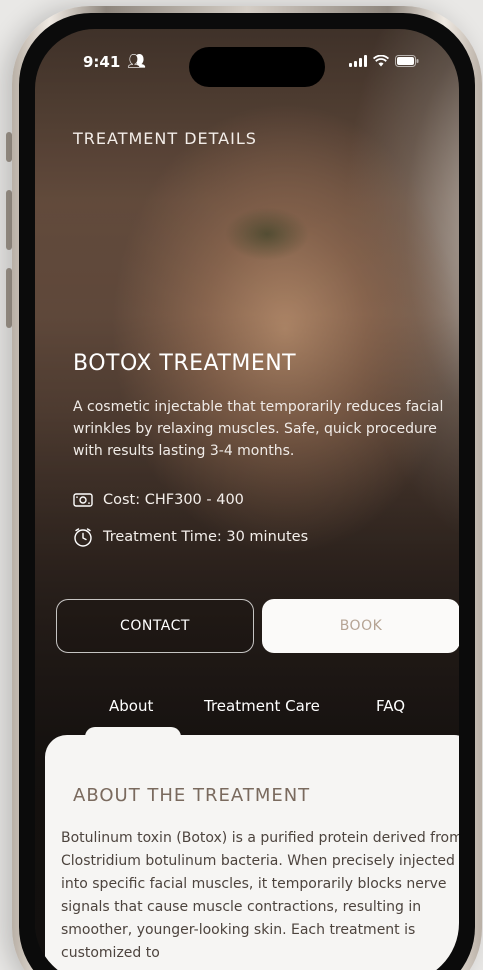 This screenshot has height=970, width=483. What do you see at coordinates (155, 626) in the screenshot?
I see `contact-button: CONTACT` at bounding box center [155, 626].